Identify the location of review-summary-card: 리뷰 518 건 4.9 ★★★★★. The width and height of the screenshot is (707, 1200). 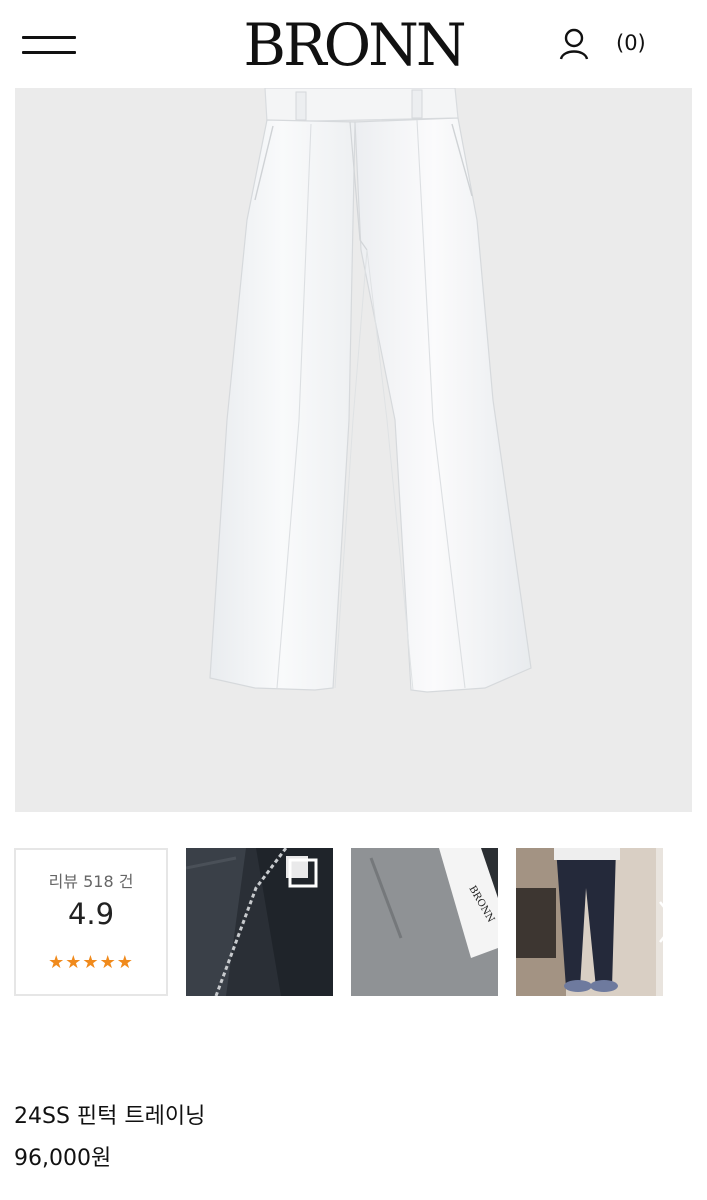
(91, 922).